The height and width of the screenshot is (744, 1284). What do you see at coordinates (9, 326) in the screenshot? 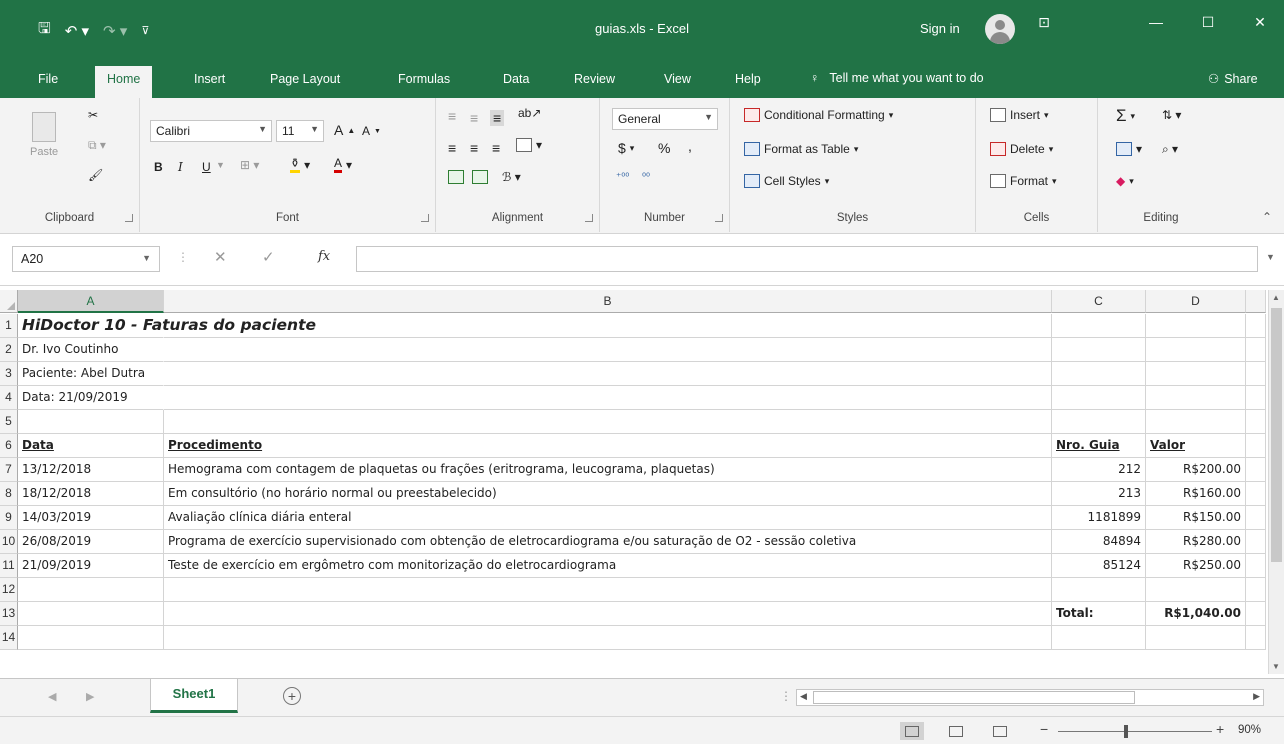
I see `row-header: 1` at bounding box center [9, 326].